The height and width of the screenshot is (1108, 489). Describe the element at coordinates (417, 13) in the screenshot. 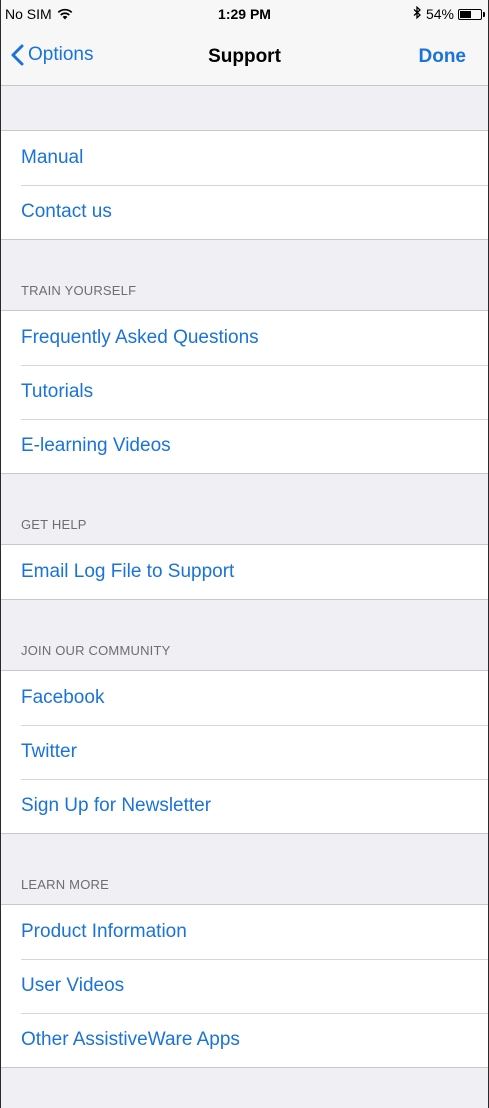

I see `bluetooth-icon` at that location.